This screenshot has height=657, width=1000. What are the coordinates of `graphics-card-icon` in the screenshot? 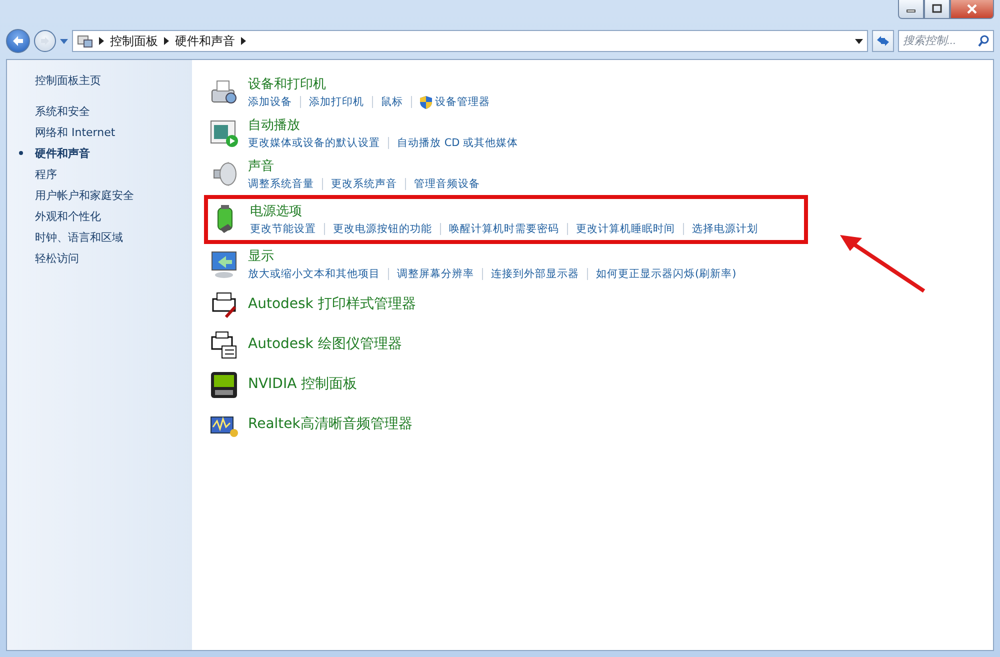 It's located at (224, 385).